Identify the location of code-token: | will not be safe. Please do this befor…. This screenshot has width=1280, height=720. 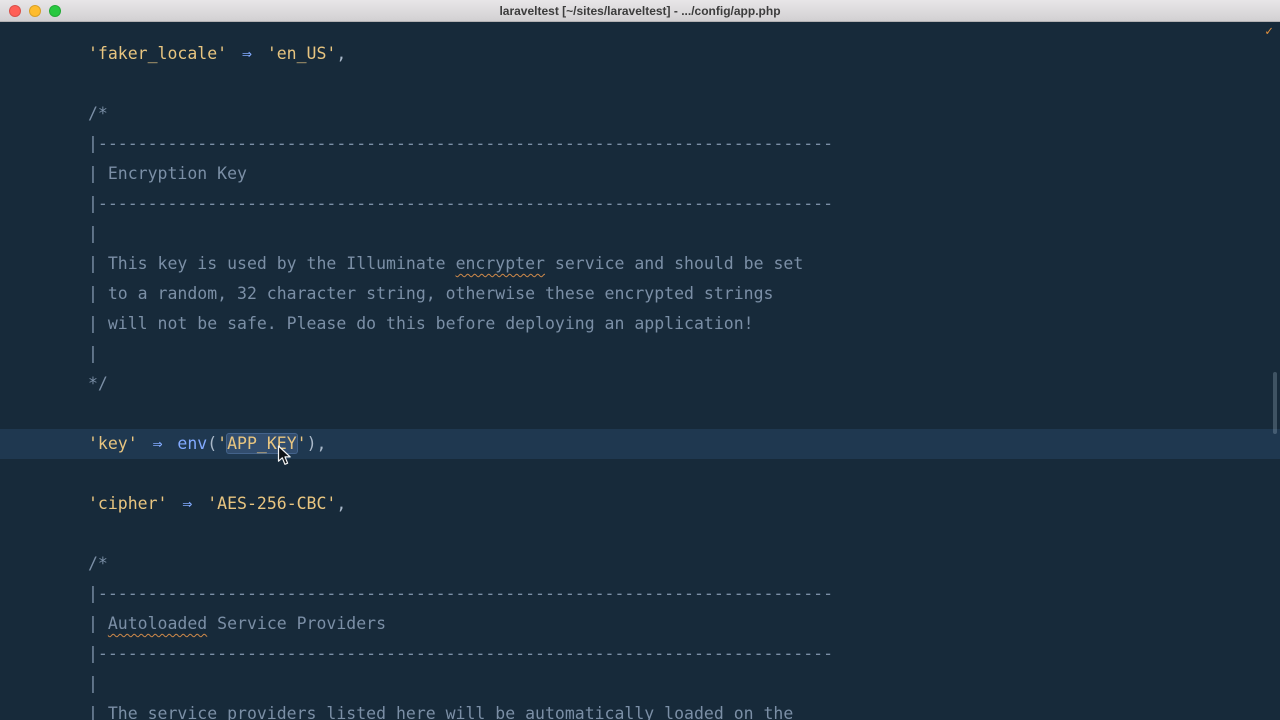
(421, 323).